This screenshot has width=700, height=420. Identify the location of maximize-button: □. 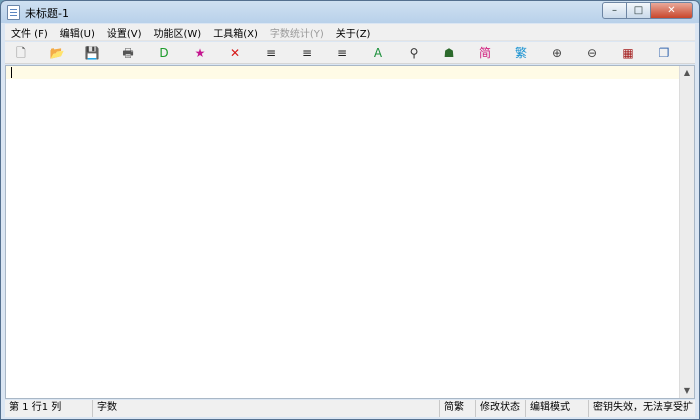
(639, 10).